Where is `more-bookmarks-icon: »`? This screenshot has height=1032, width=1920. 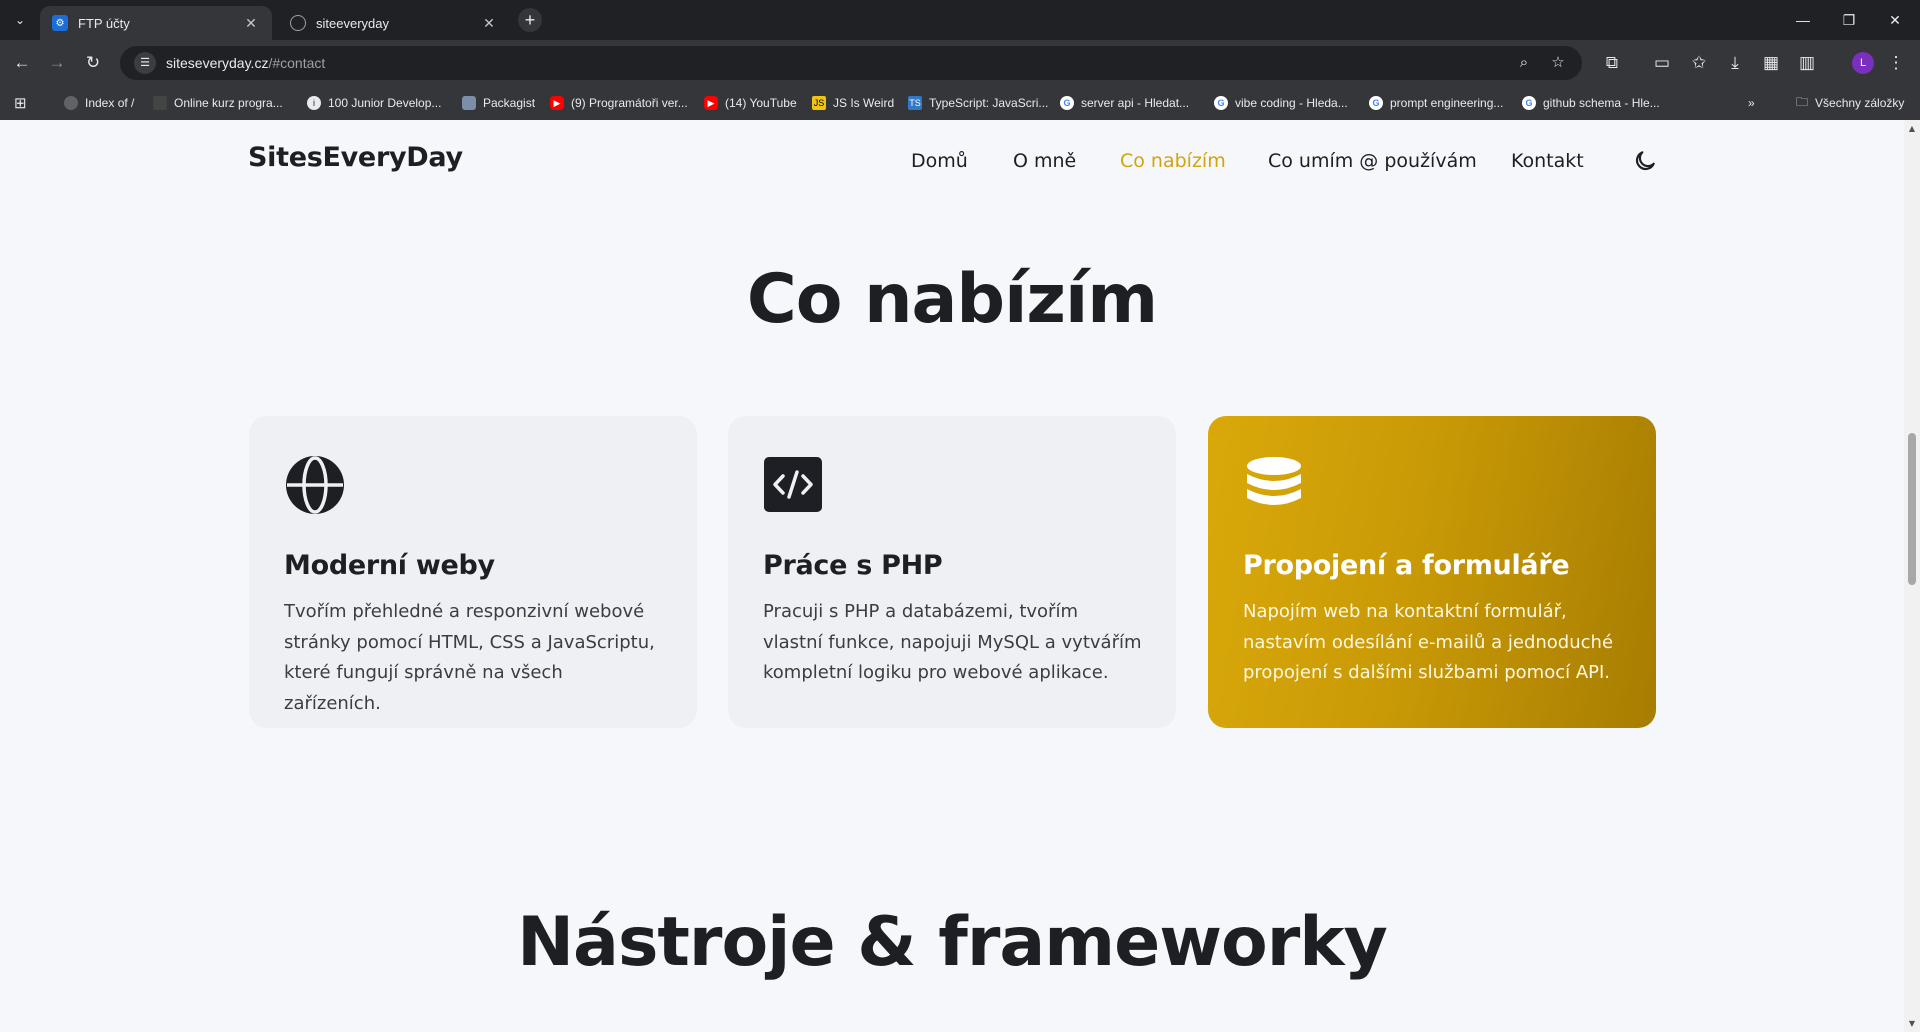
more-bookmarks-icon: » is located at coordinates (1751, 103).